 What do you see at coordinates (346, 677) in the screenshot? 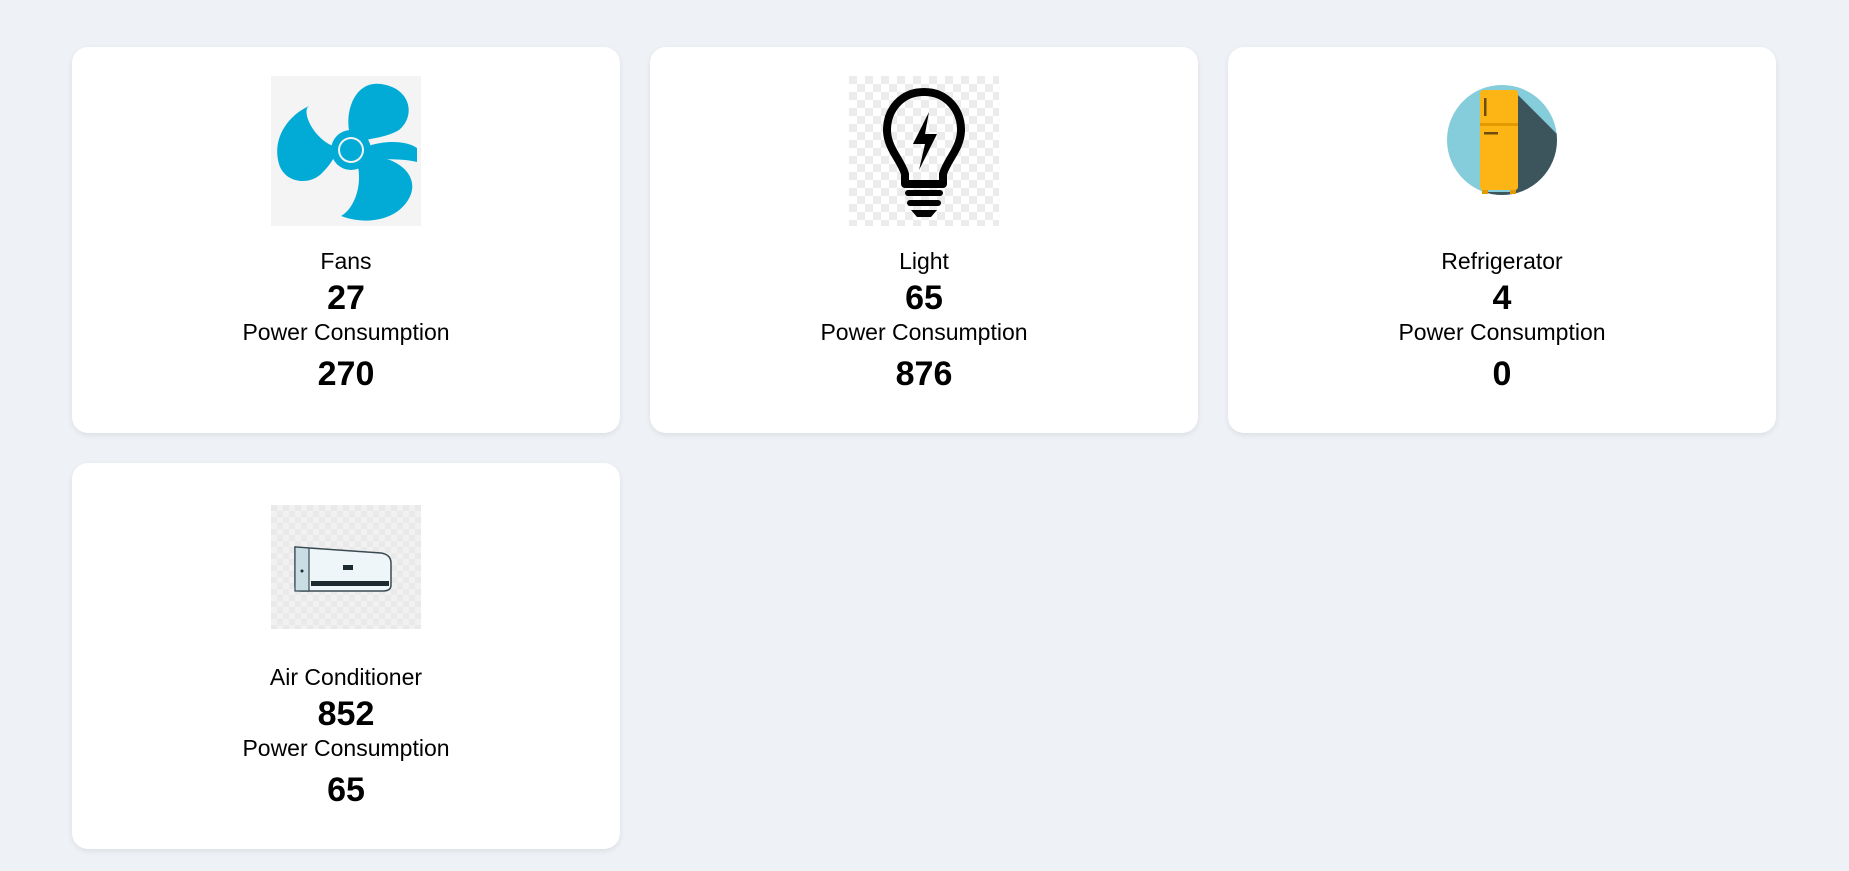
I see `device-name: Air Conditioner` at bounding box center [346, 677].